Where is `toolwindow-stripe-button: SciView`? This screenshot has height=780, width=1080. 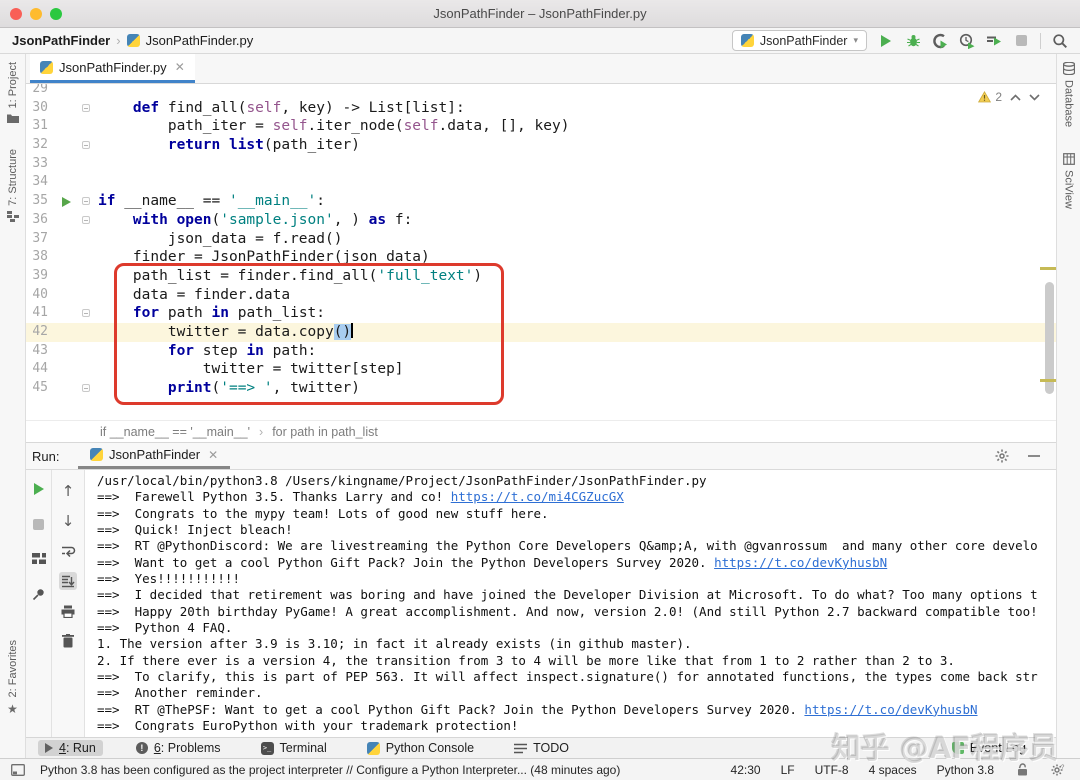
toolwindow-stripe-button: SciView is located at coordinates (1069, 181).